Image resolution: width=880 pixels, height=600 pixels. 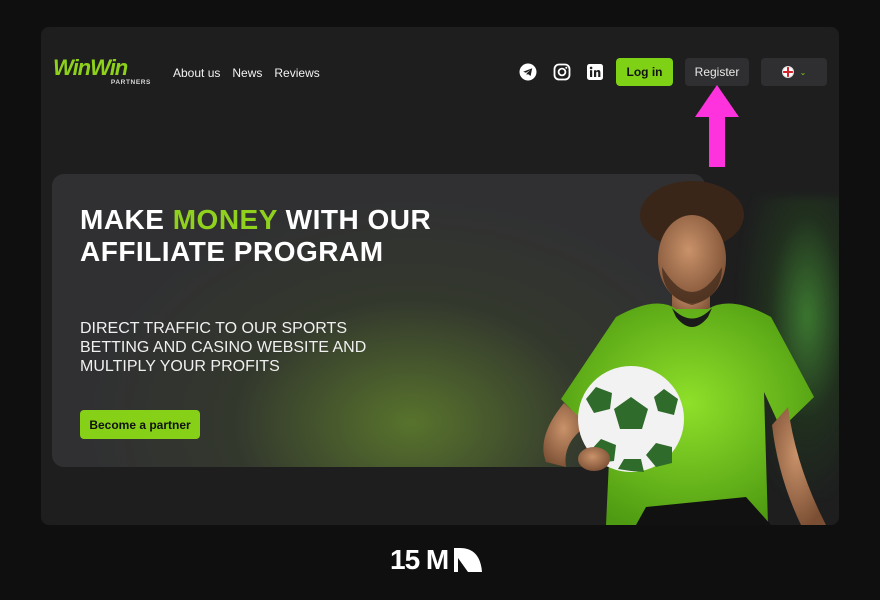 What do you see at coordinates (717, 126) in the screenshot?
I see `annotation-arrow` at bounding box center [717, 126].